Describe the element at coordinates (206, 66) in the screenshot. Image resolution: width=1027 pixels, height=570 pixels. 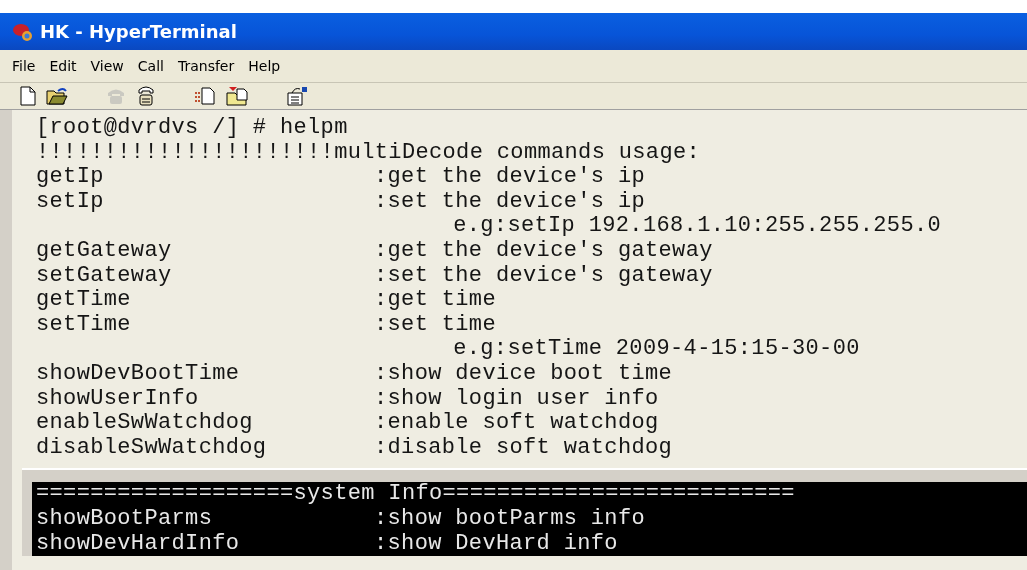
I see `menu-item: Transfer` at that location.